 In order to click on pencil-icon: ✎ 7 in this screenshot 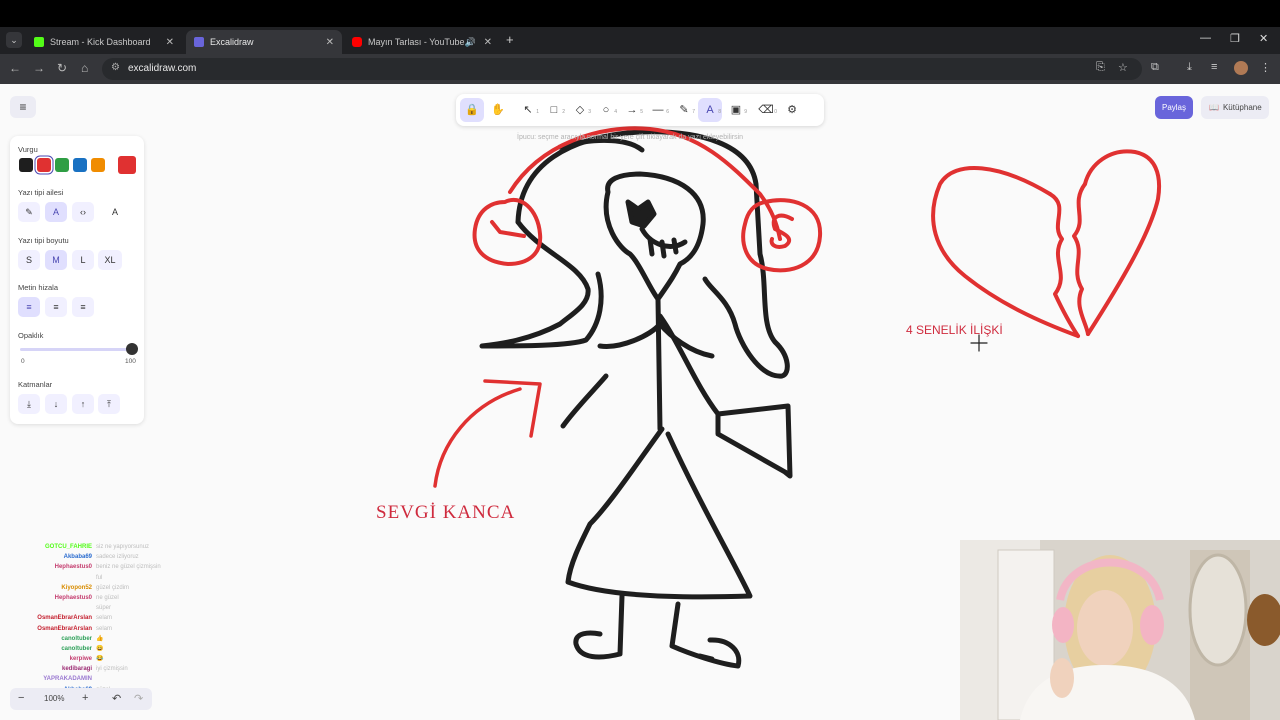, I will do `click(684, 110)`.